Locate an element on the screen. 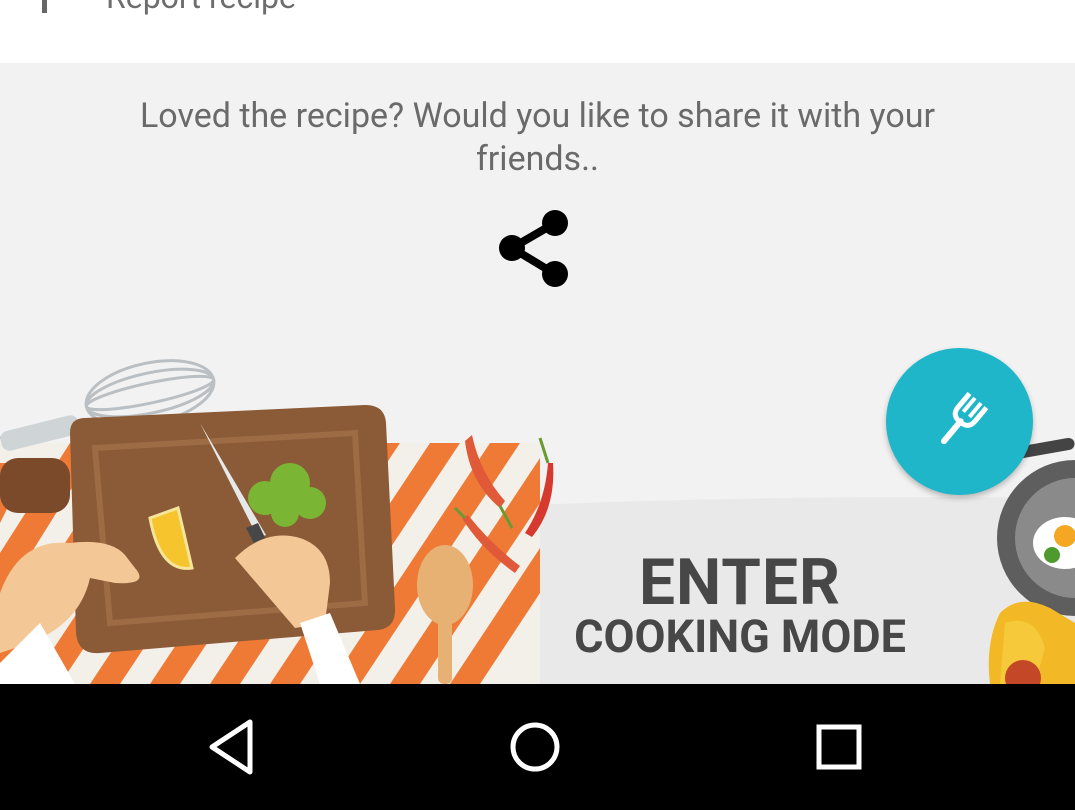 The image size is (1075, 810). banner-title-cooking-mode: COOKING MODE is located at coordinates (740, 636).